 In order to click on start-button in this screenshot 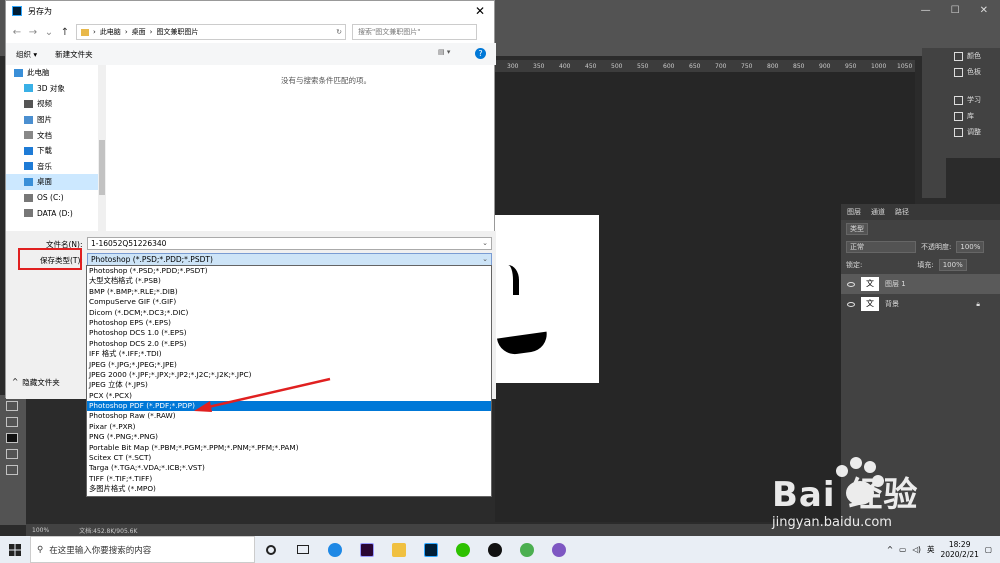, I will do `click(15, 549)`.